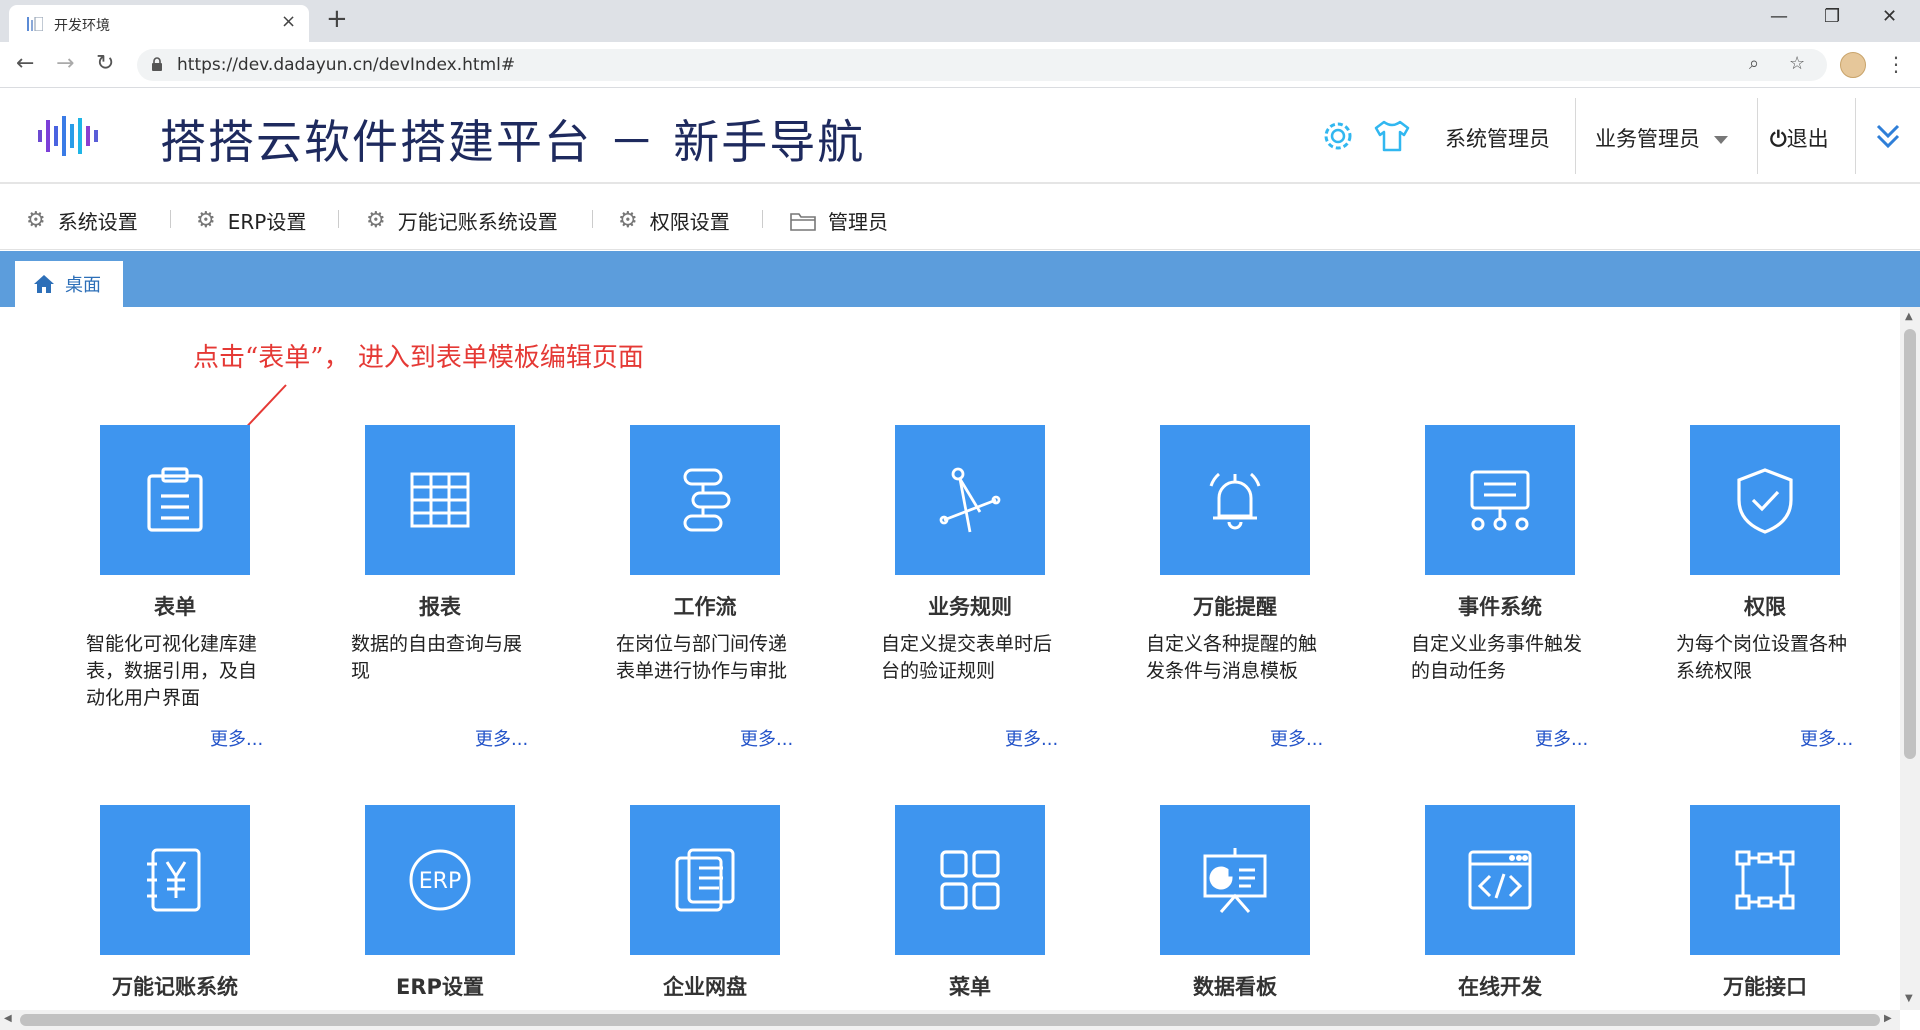 This screenshot has width=1920, height=1030. I want to click on vertical-scrollbar: ▲ ▼, so click(1910, 658).